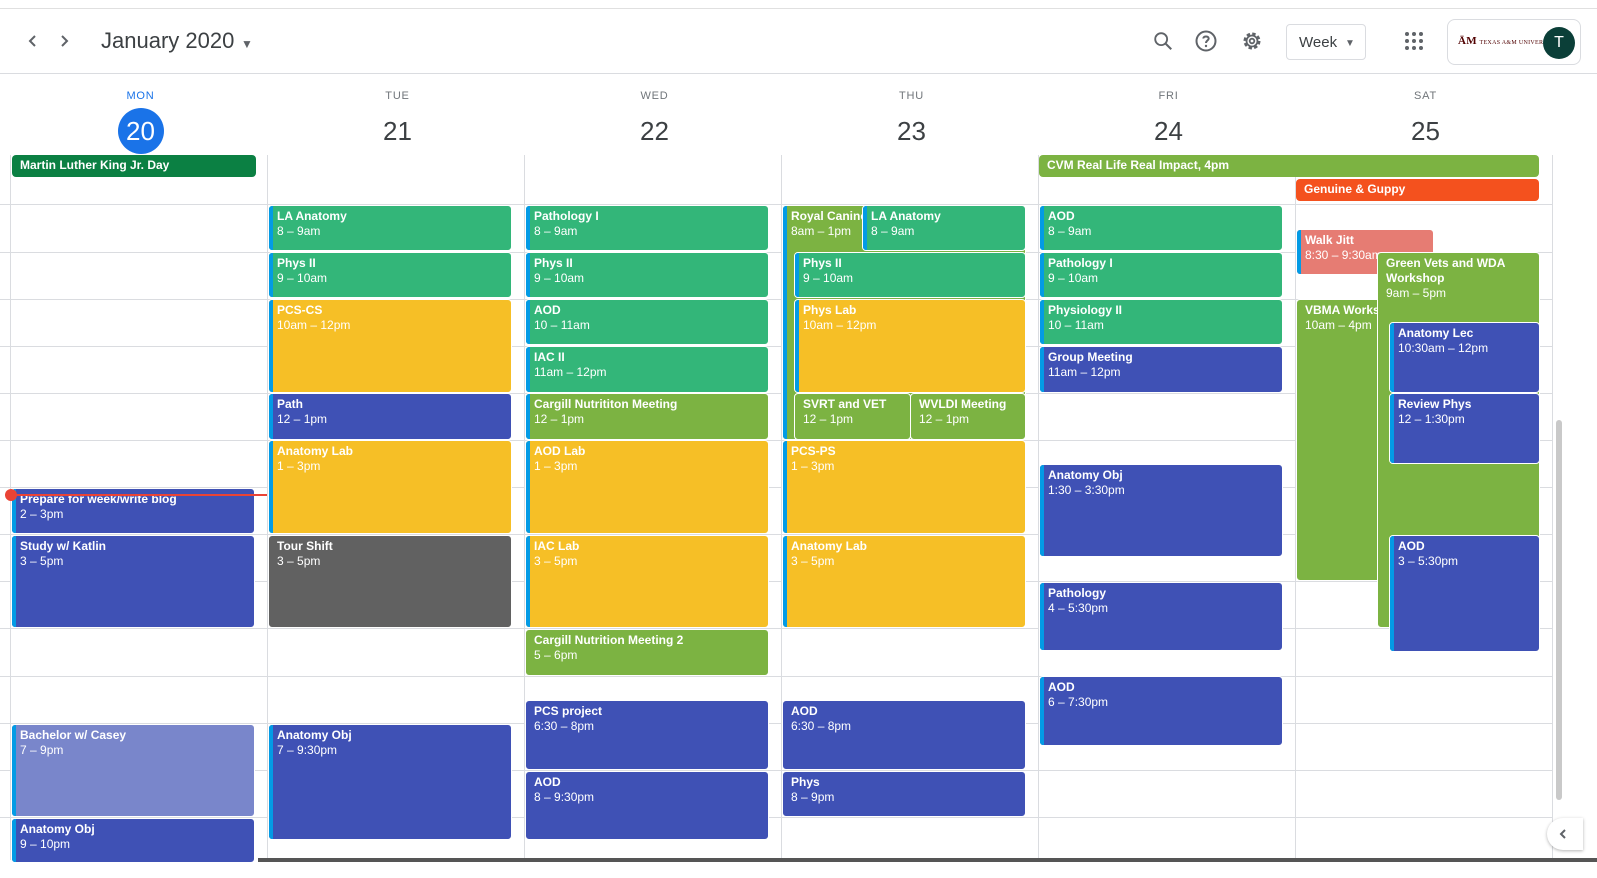 This screenshot has height=878, width=1597. What do you see at coordinates (1565, 834) in the screenshot?
I see `side-panel-toggle-button` at bounding box center [1565, 834].